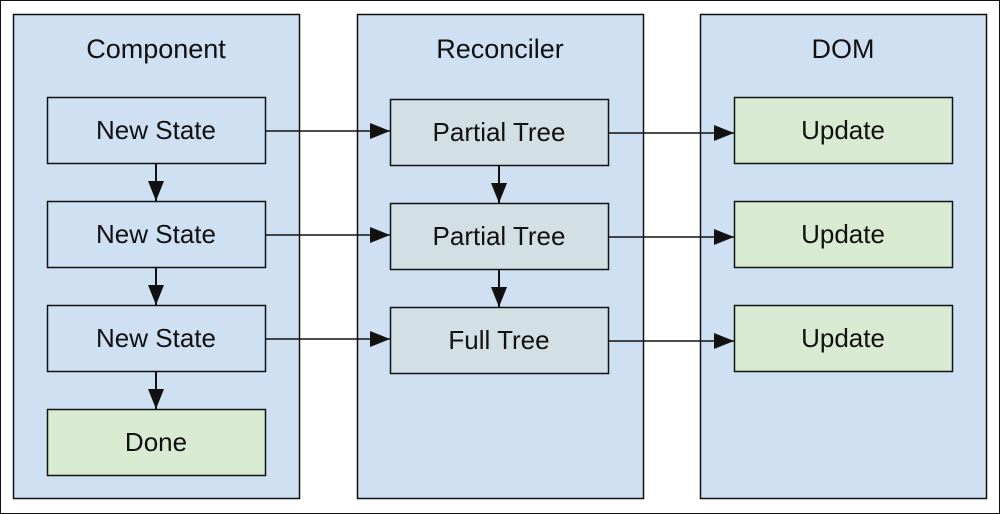 This screenshot has height=514, width=1000. Describe the element at coordinates (843, 49) in the screenshot. I see `column-title: DOM` at that location.